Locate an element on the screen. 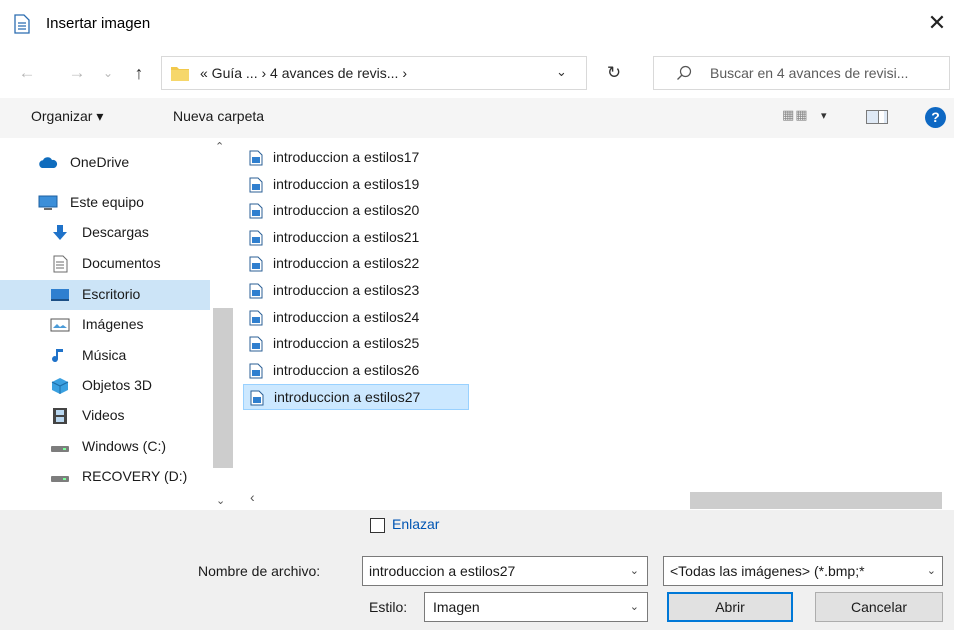  sidebar-item-label: Descargas is located at coordinates (115, 232).